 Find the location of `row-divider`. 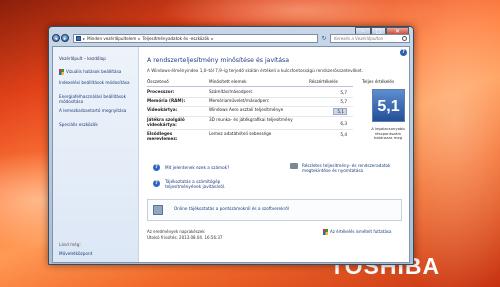

row-divider is located at coordinates (250, 129).